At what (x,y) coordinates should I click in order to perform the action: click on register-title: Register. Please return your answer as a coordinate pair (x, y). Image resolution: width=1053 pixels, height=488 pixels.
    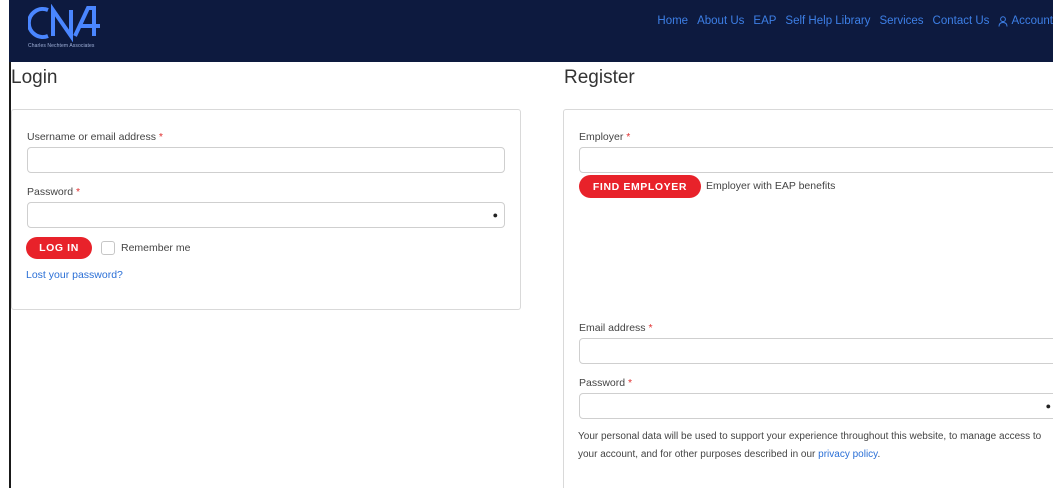
    Looking at the image, I should click on (599, 77).